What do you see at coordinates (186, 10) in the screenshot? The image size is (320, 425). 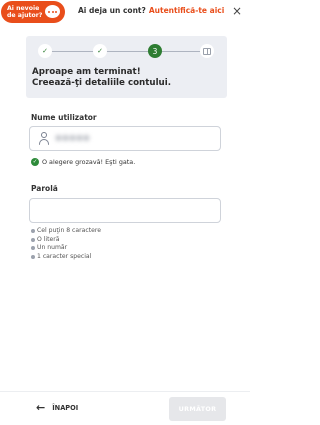 I see `login-link: Autentifică-te aici` at bounding box center [186, 10].